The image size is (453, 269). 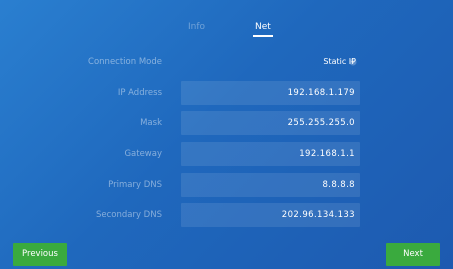 What do you see at coordinates (40, 254) in the screenshot?
I see `previous-button: Previous` at bounding box center [40, 254].